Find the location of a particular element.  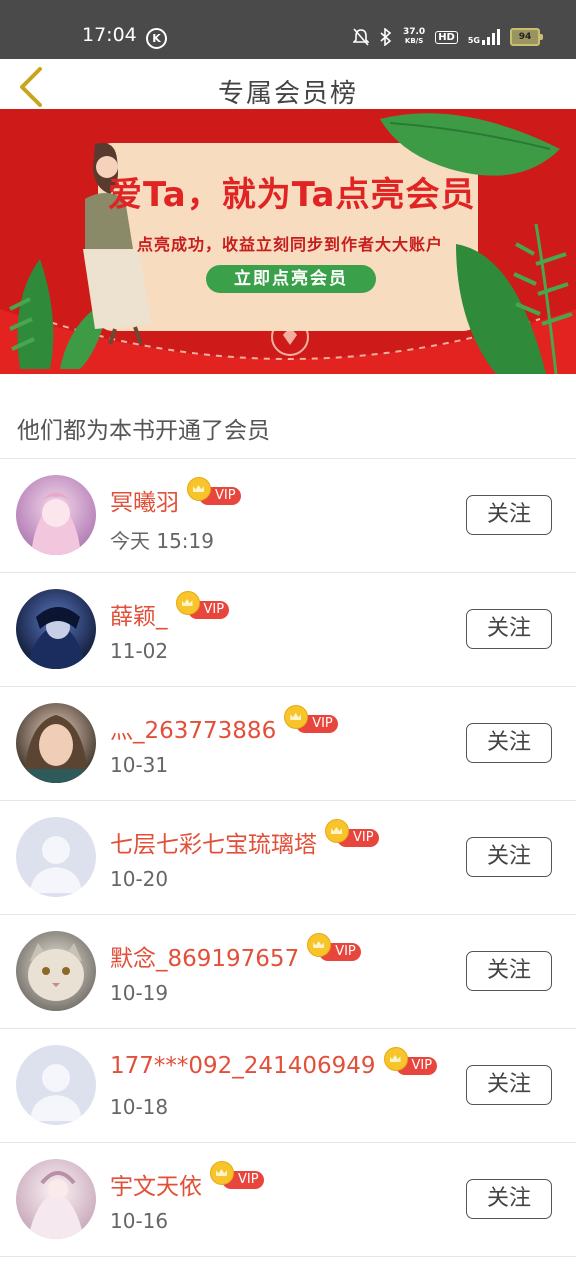

member-date: 10-31 is located at coordinates (139, 765).